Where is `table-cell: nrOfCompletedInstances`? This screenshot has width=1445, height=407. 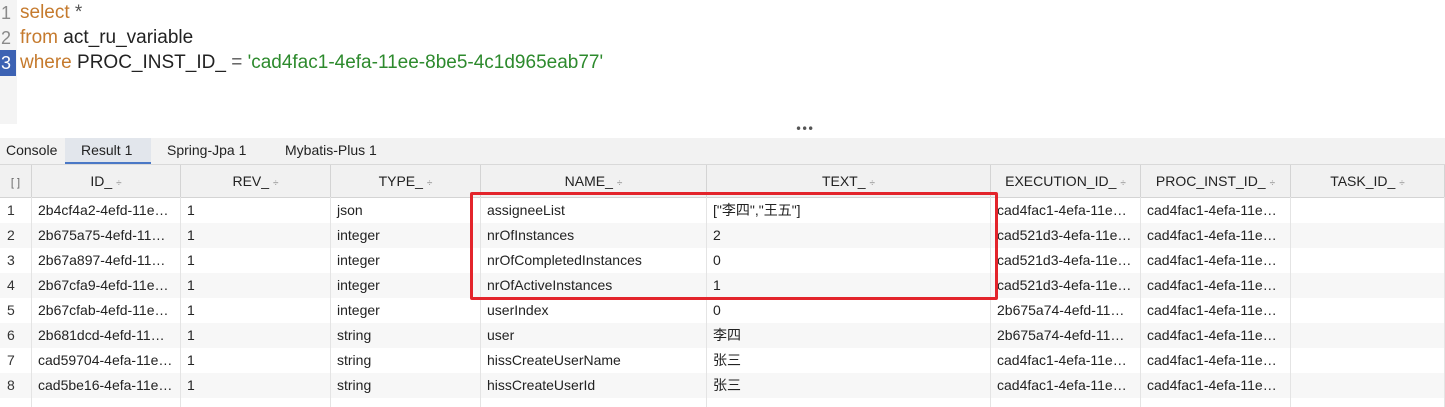
table-cell: nrOfCompletedInstances is located at coordinates (594, 260).